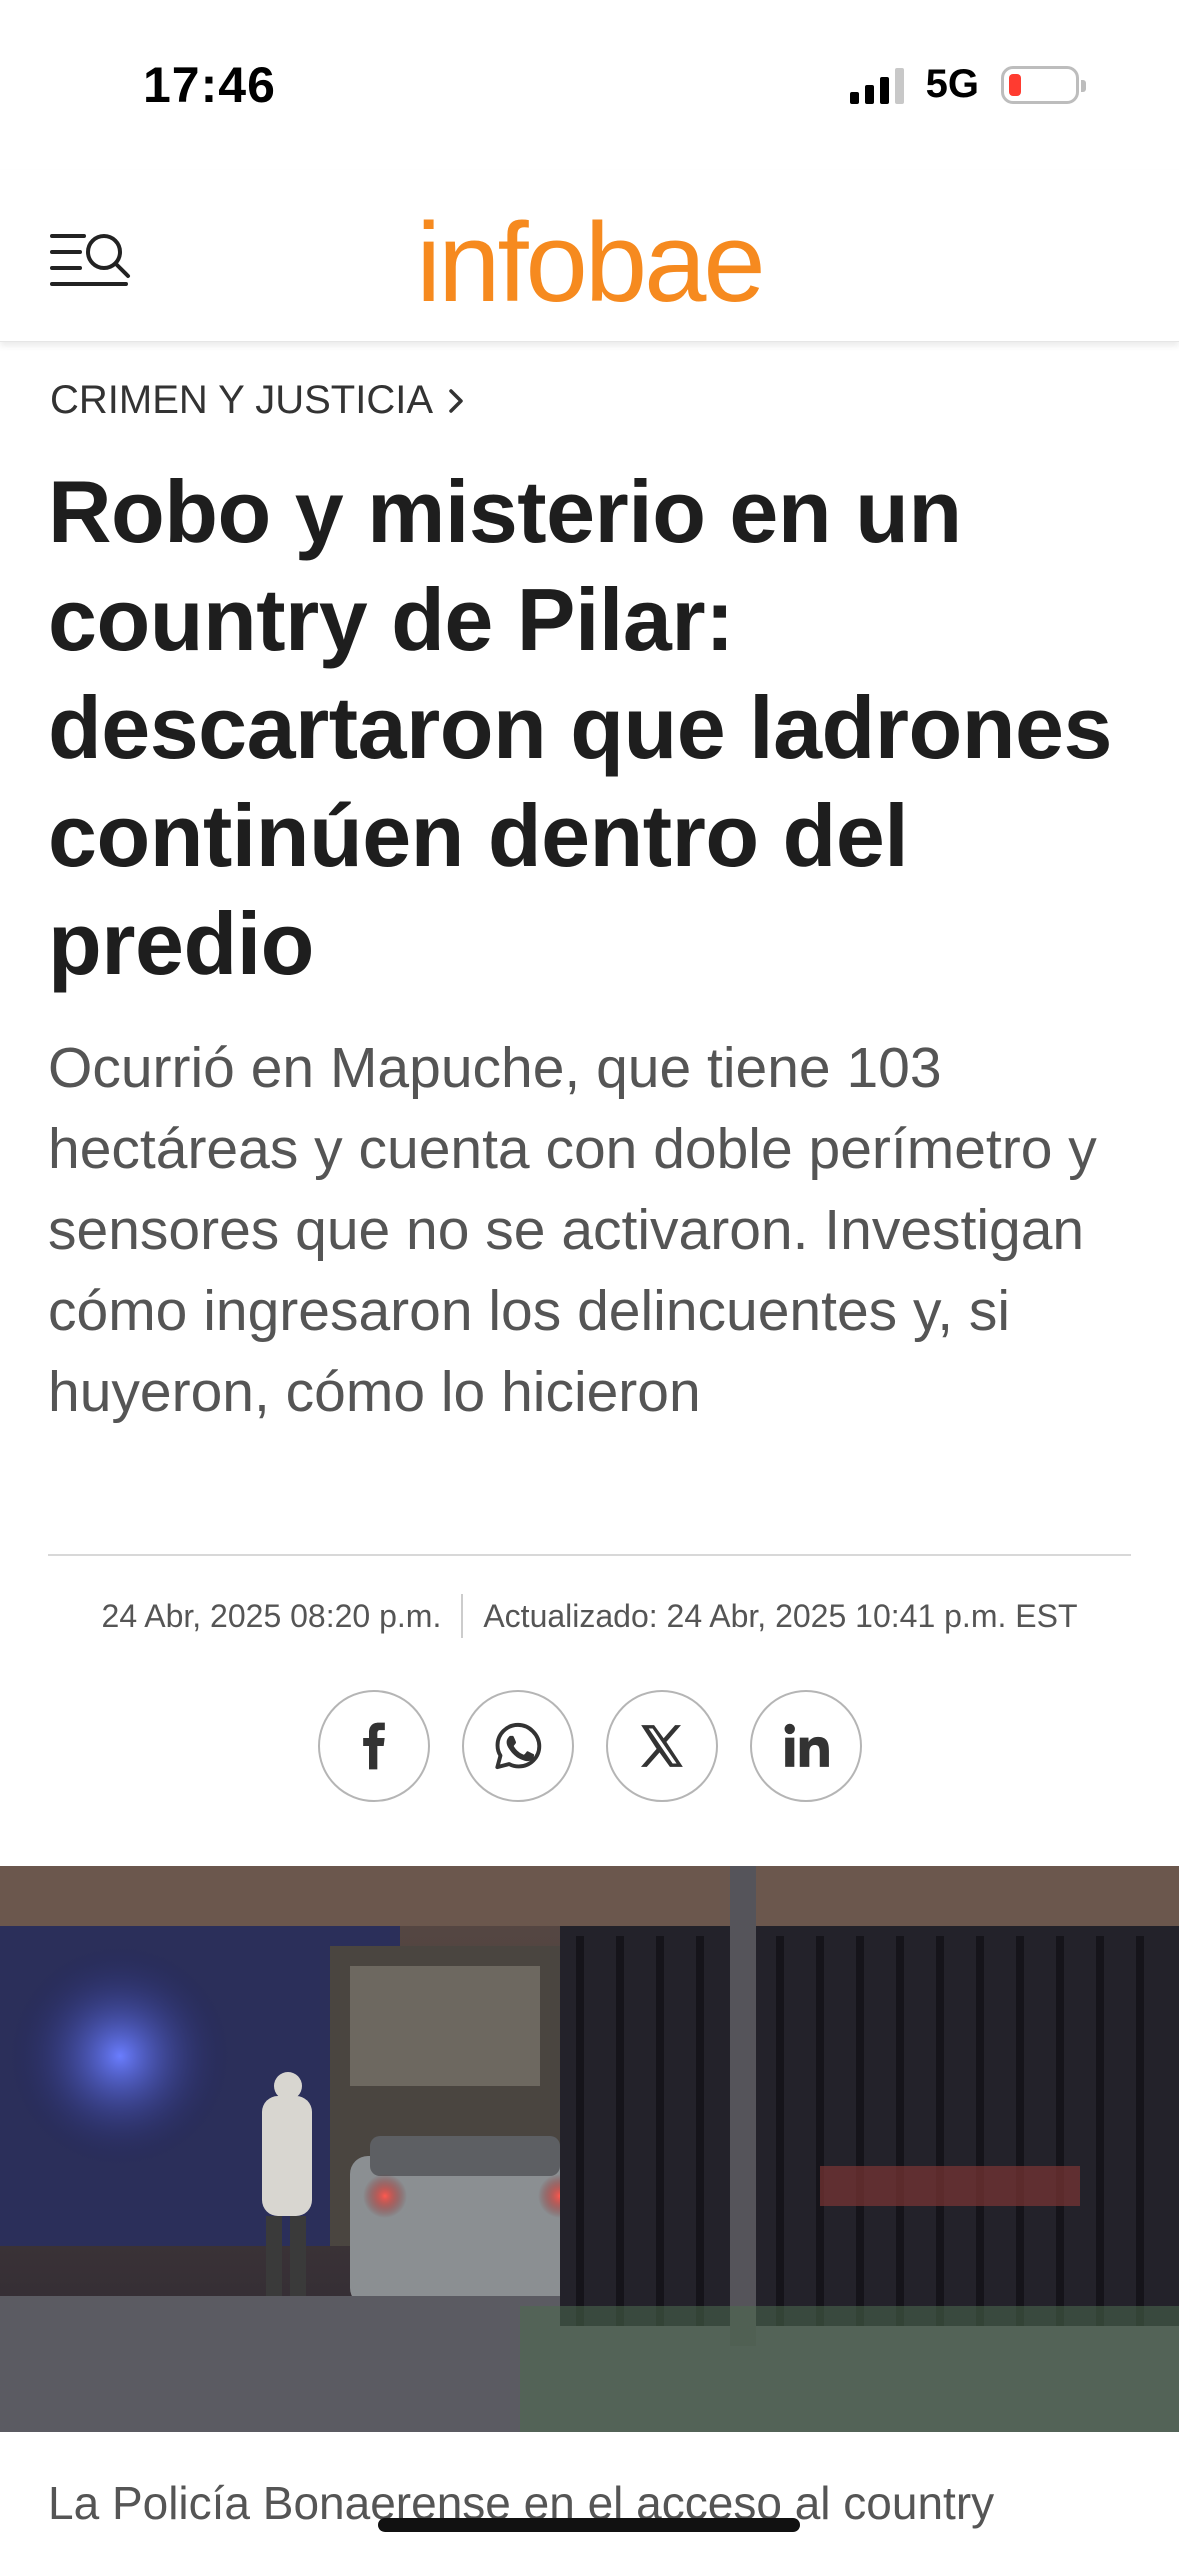  Describe the element at coordinates (589, 1555) in the screenshot. I see `divider` at that location.